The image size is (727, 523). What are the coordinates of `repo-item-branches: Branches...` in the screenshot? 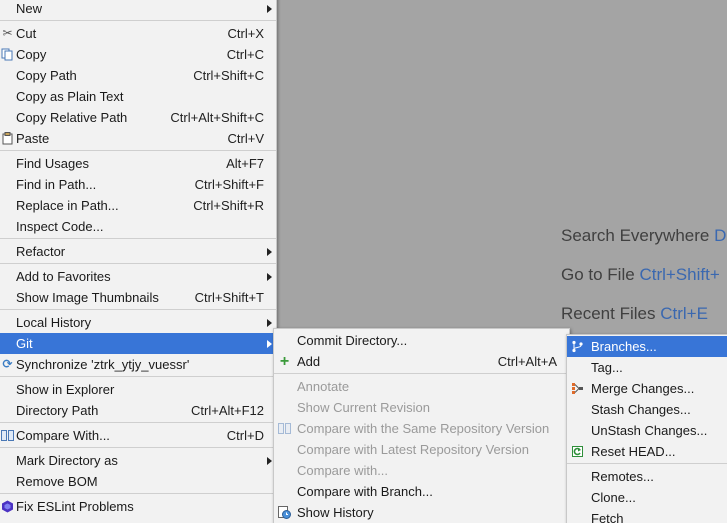 It's located at (647, 346).